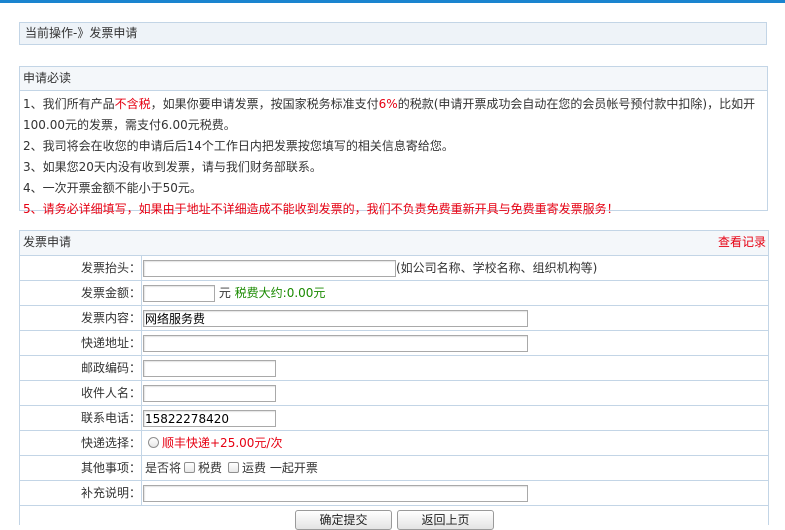  I want to click on row-invoice-title: 发票抬头： (如公司名称、学校名称、组织机构等), so click(394, 268).